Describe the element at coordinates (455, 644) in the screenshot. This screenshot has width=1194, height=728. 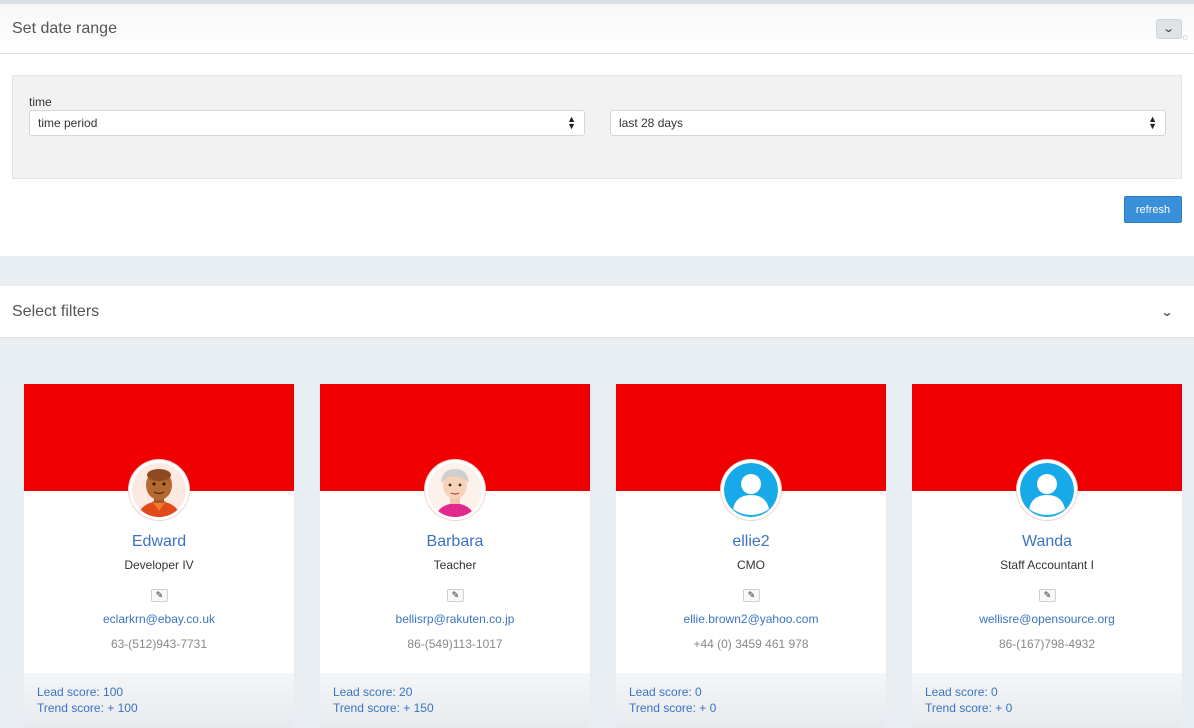
I see `contact-phone: 86-(549)113-1017` at that location.